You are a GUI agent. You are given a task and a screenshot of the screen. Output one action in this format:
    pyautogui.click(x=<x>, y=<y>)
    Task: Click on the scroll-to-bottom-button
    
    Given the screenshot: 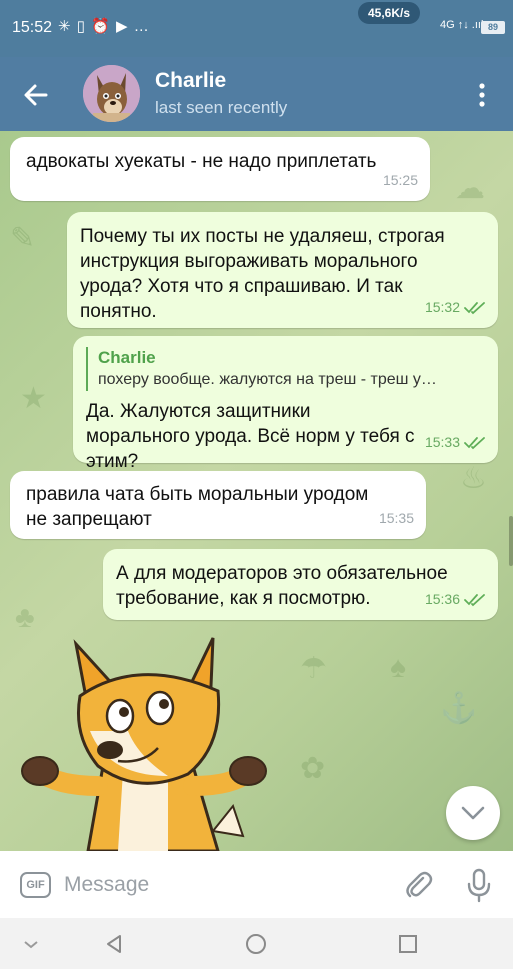 What is the action you would take?
    pyautogui.click(x=473, y=813)
    